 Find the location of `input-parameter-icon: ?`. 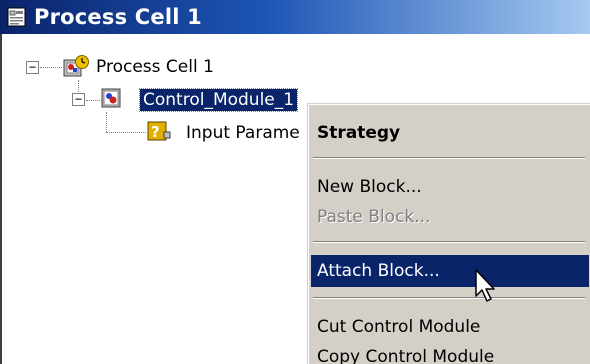

input-parameter-icon: ? is located at coordinates (159, 132).